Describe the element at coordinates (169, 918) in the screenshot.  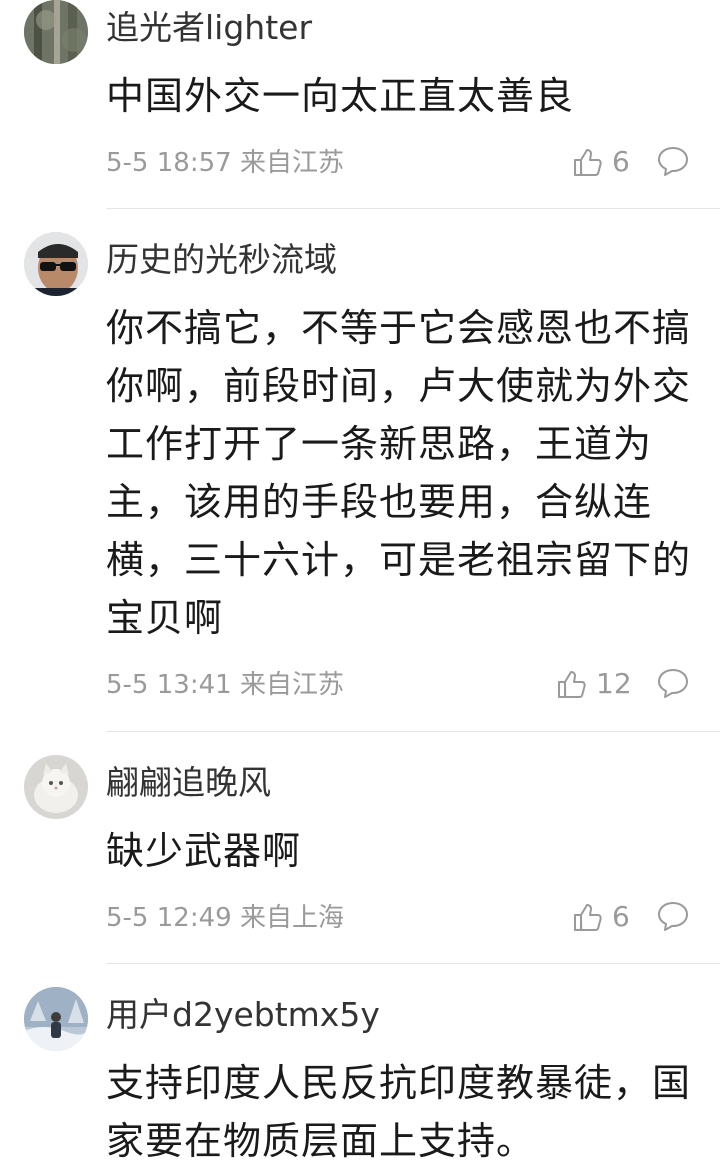
I see `comment-date: 5-5 12:49` at that location.